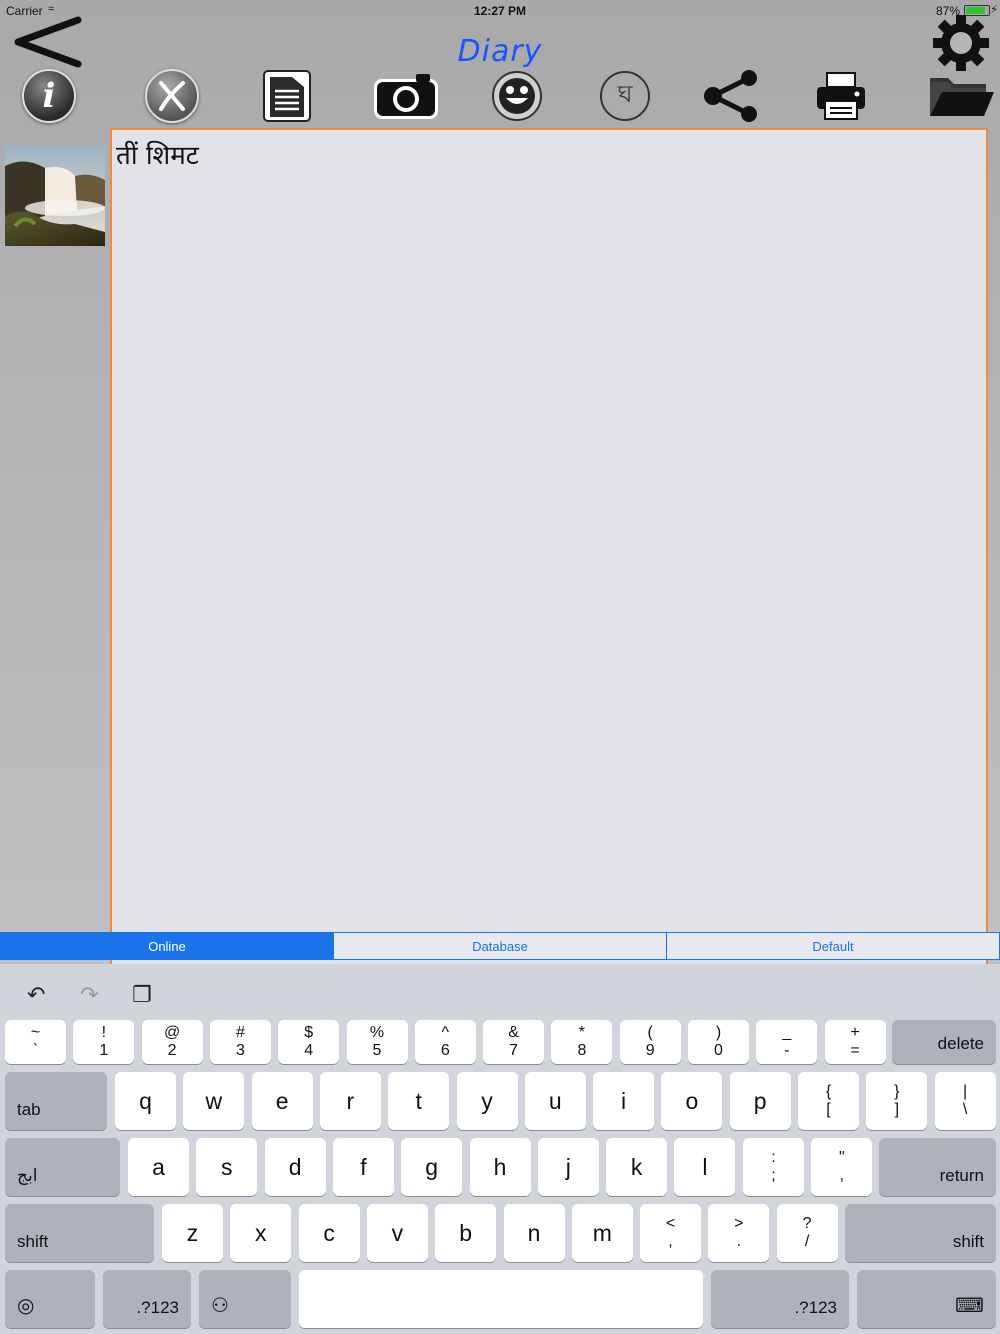  I want to click on key-label: a, so click(158, 1166).